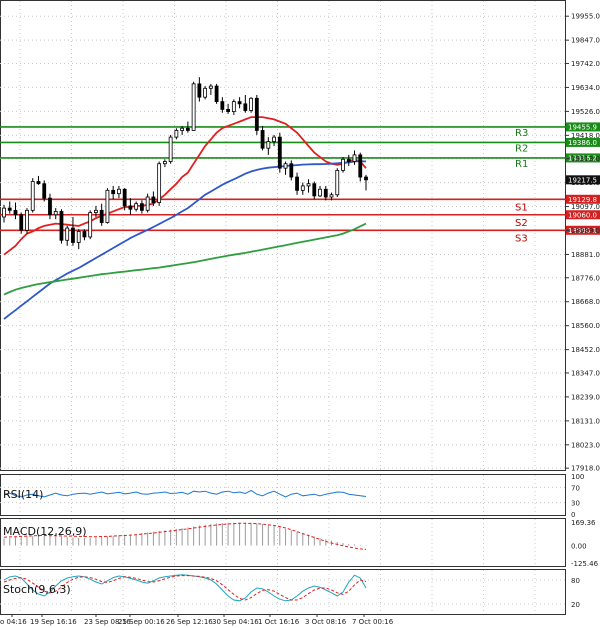 This screenshot has height=628, width=600. Describe the element at coordinates (585, 302) in the screenshot. I see `y-tick-label: 18668.0` at that location.